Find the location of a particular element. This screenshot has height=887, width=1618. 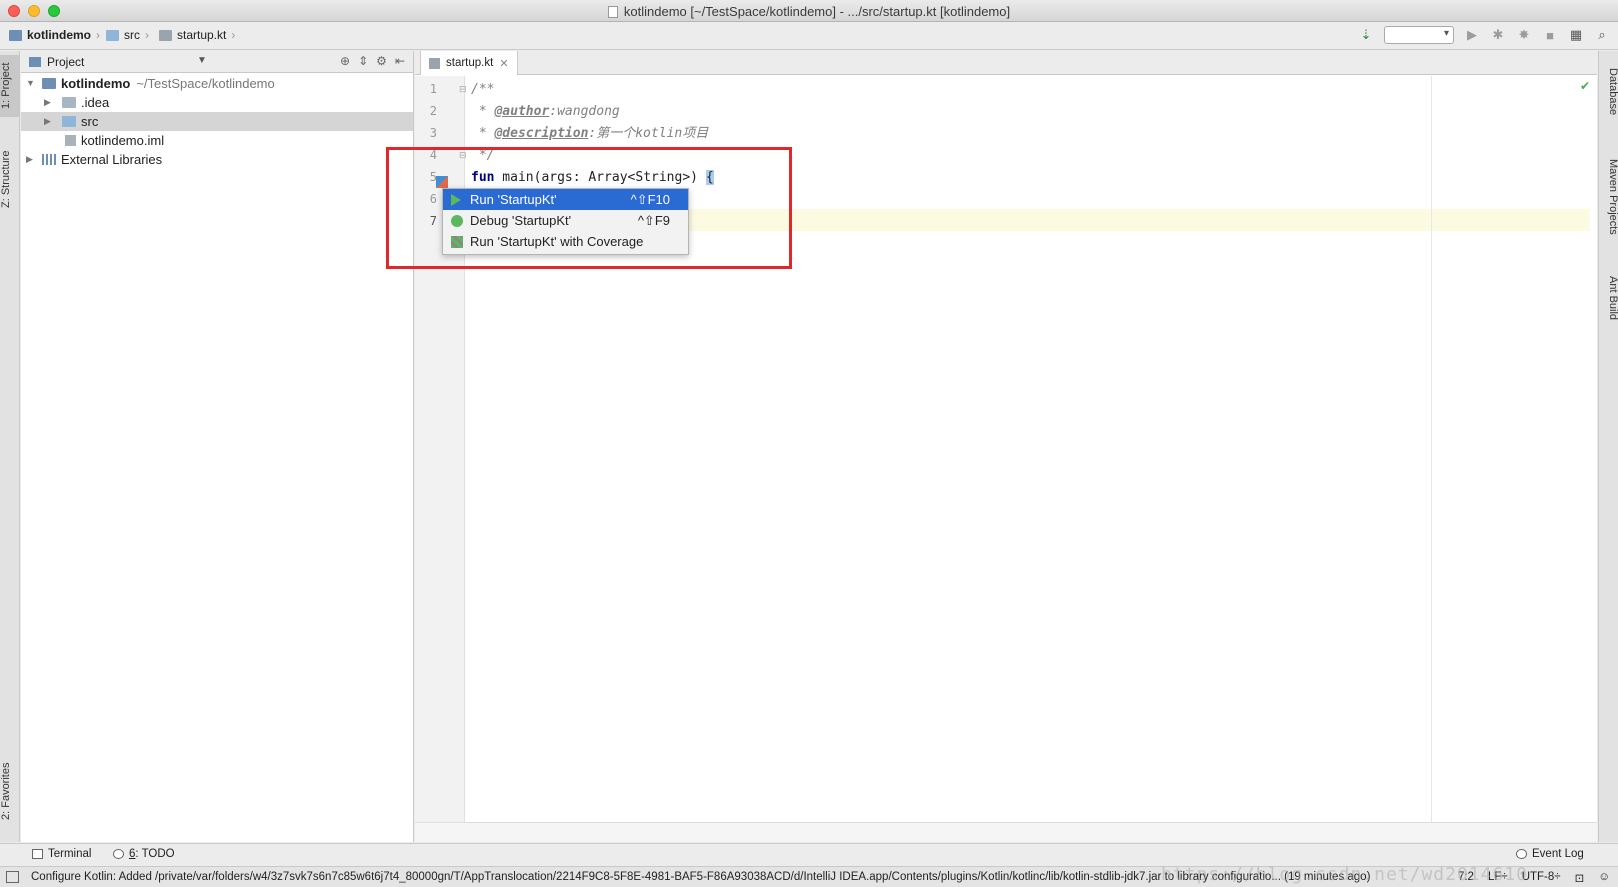

run-gutter-icon is located at coordinates (442, 182).